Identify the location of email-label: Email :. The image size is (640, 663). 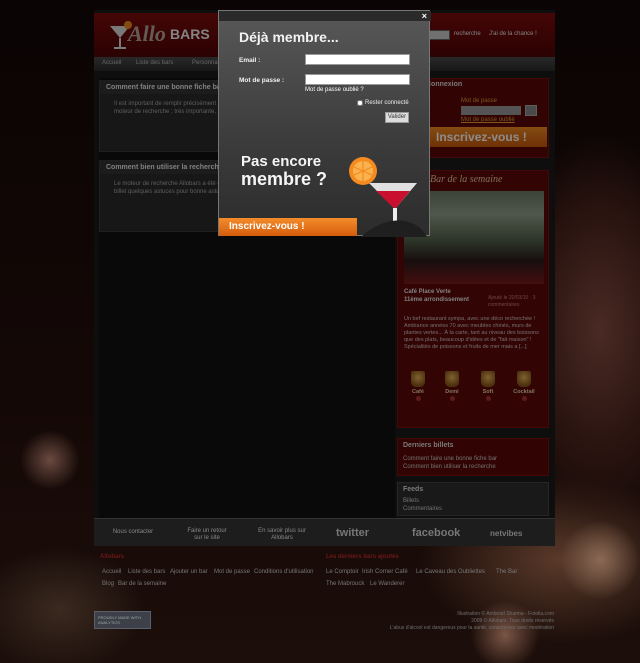
(250, 60).